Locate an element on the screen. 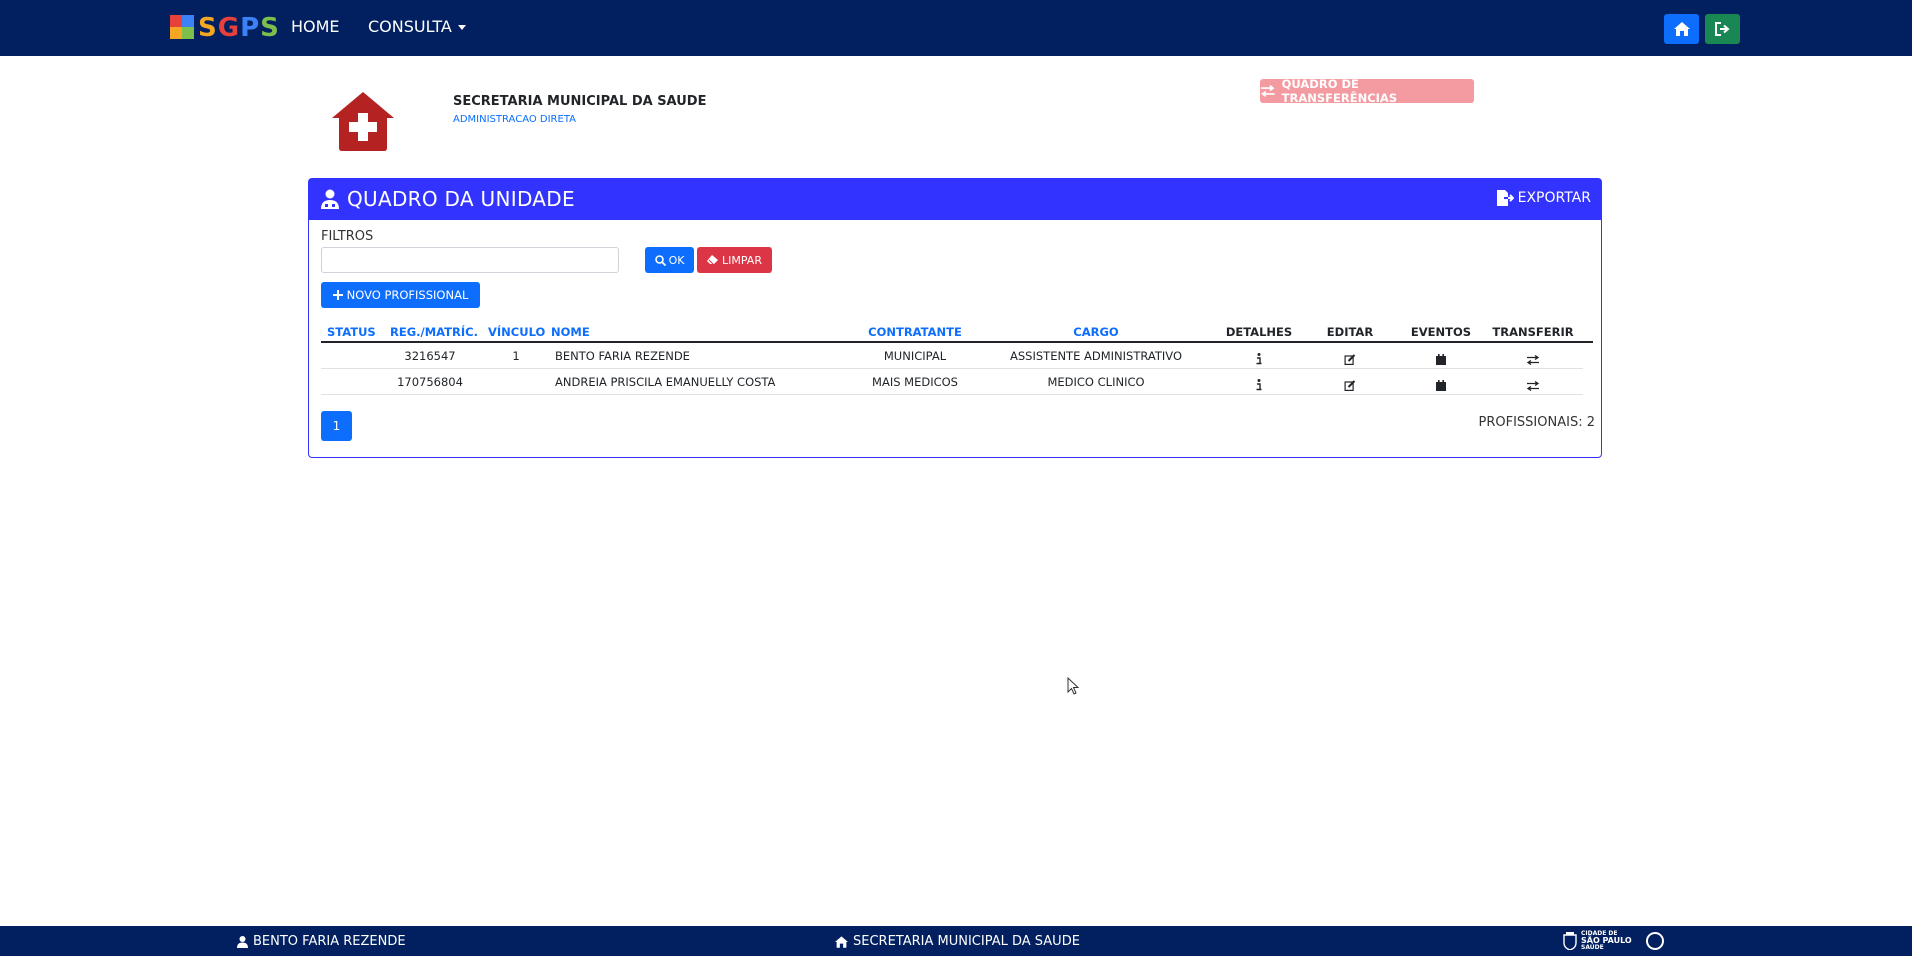 The width and height of the screenshot is (1912, 956). cell-contratante: MUNICIPAL is located at coordinates (915, 356).